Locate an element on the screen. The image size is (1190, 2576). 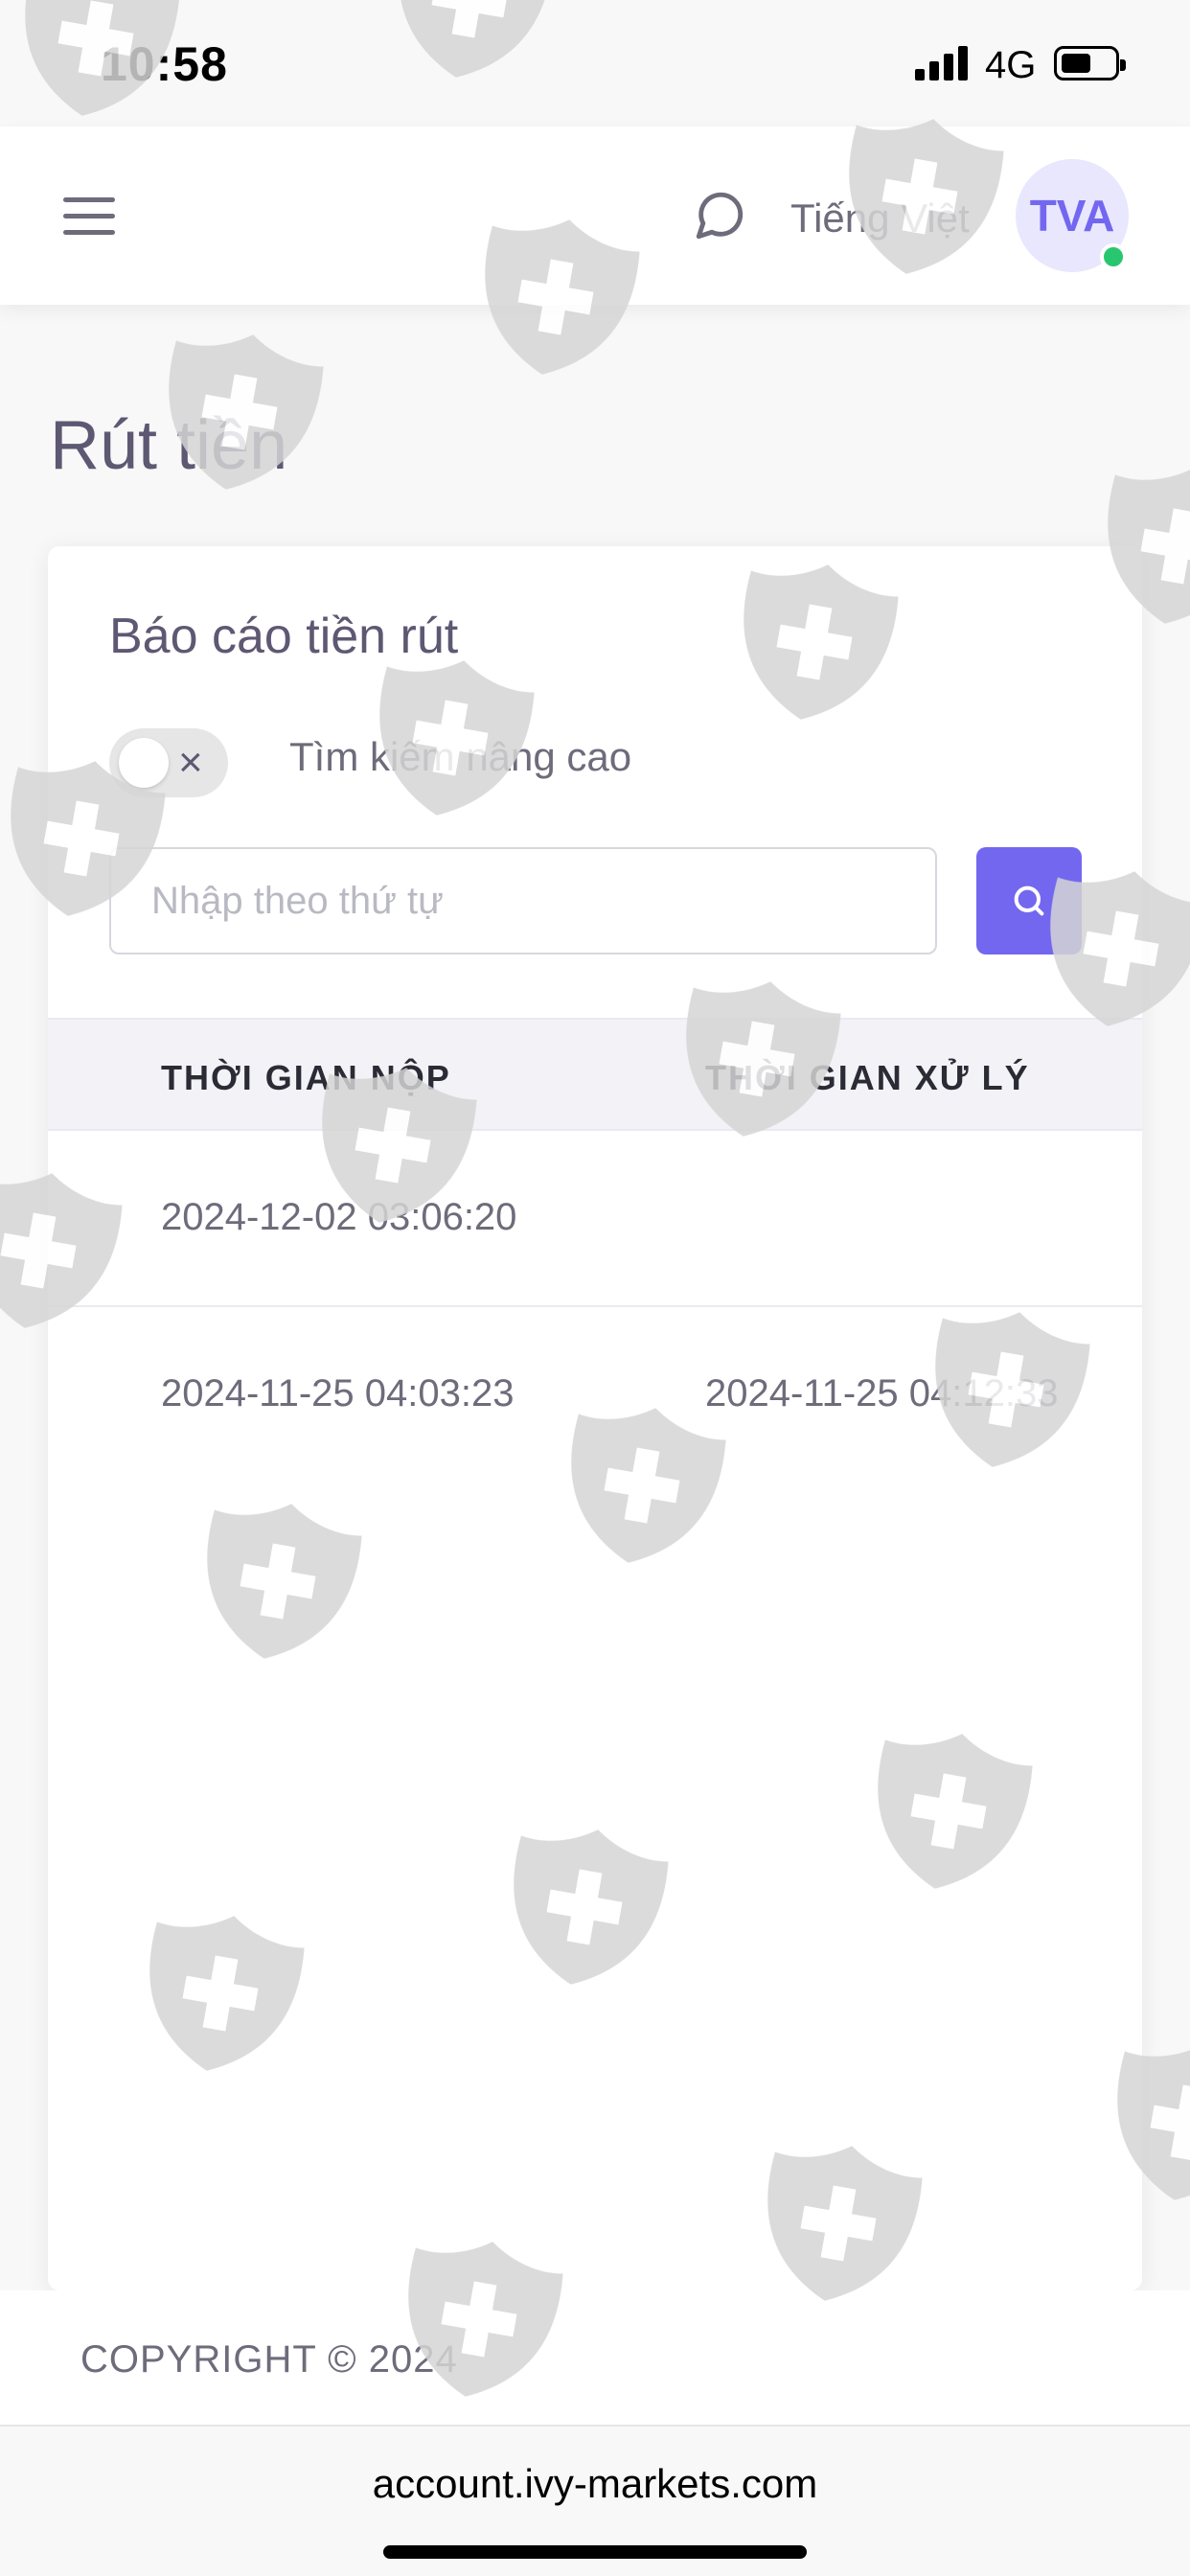
search-icon is located at coordinates (1029, 901).